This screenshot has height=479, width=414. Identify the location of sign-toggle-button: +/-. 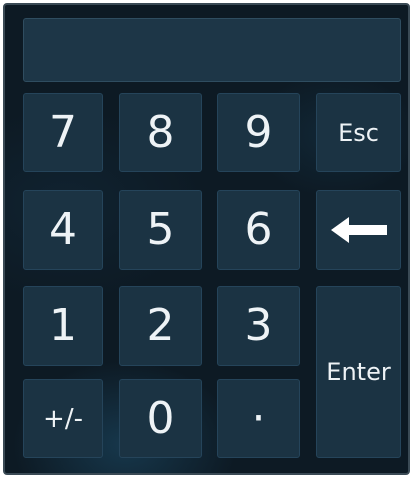
(63, 418).